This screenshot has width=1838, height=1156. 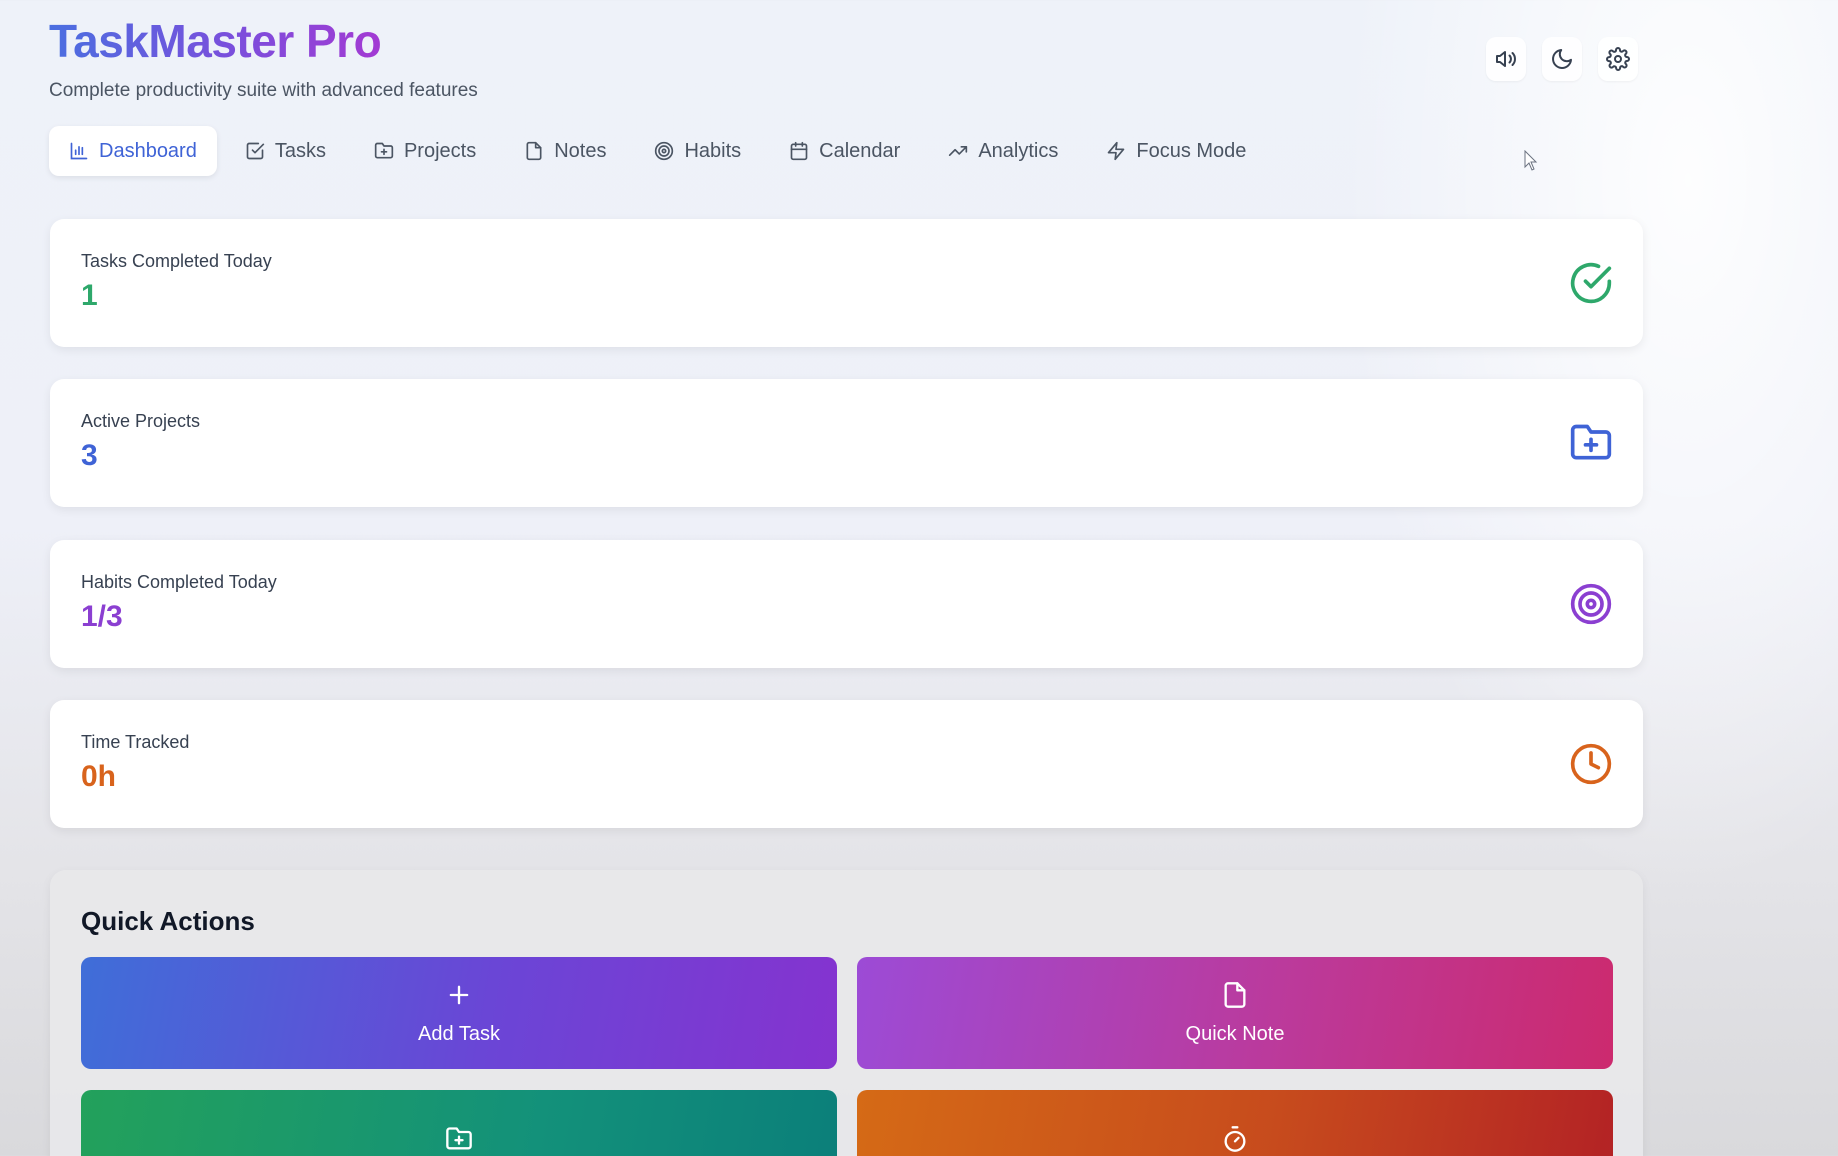 I want to click on stat-card-time-tracked: Time Tracked 0h, so click(x=846, y=764).